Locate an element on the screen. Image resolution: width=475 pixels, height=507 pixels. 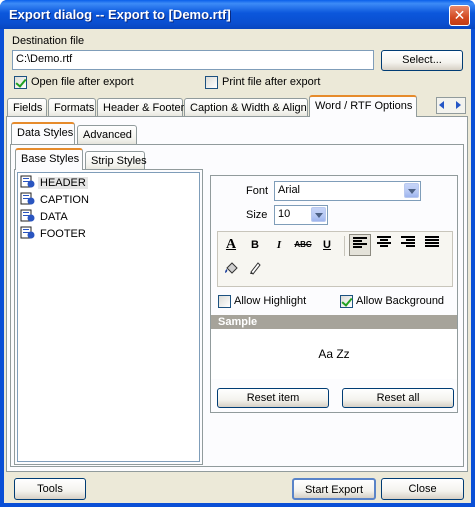
fill-color-button is located at coordinates (231, 272).